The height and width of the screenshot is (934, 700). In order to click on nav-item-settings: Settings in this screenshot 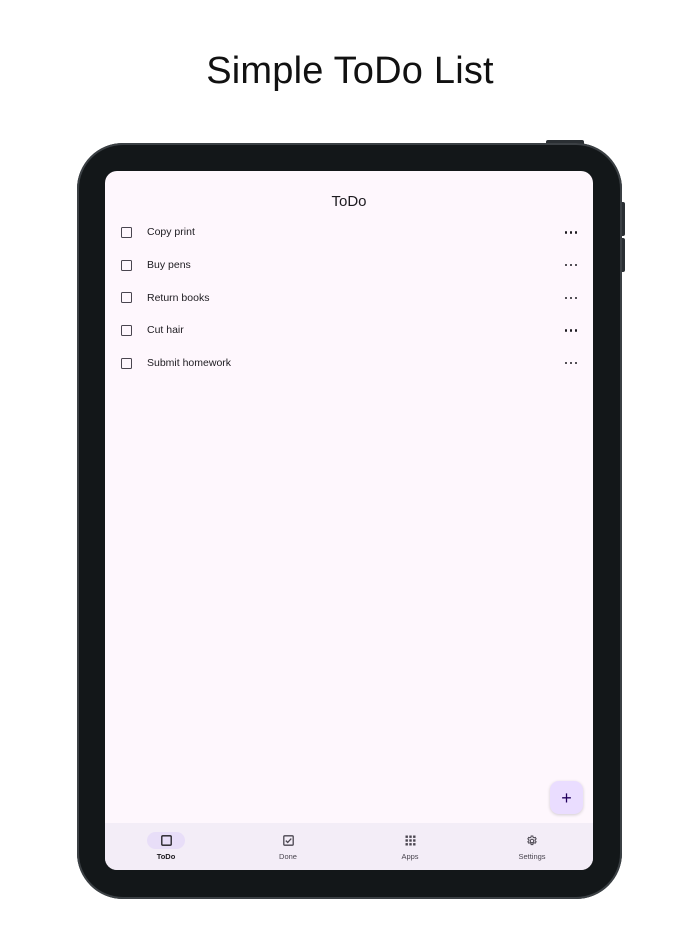, I will do `click(532, 846)`.